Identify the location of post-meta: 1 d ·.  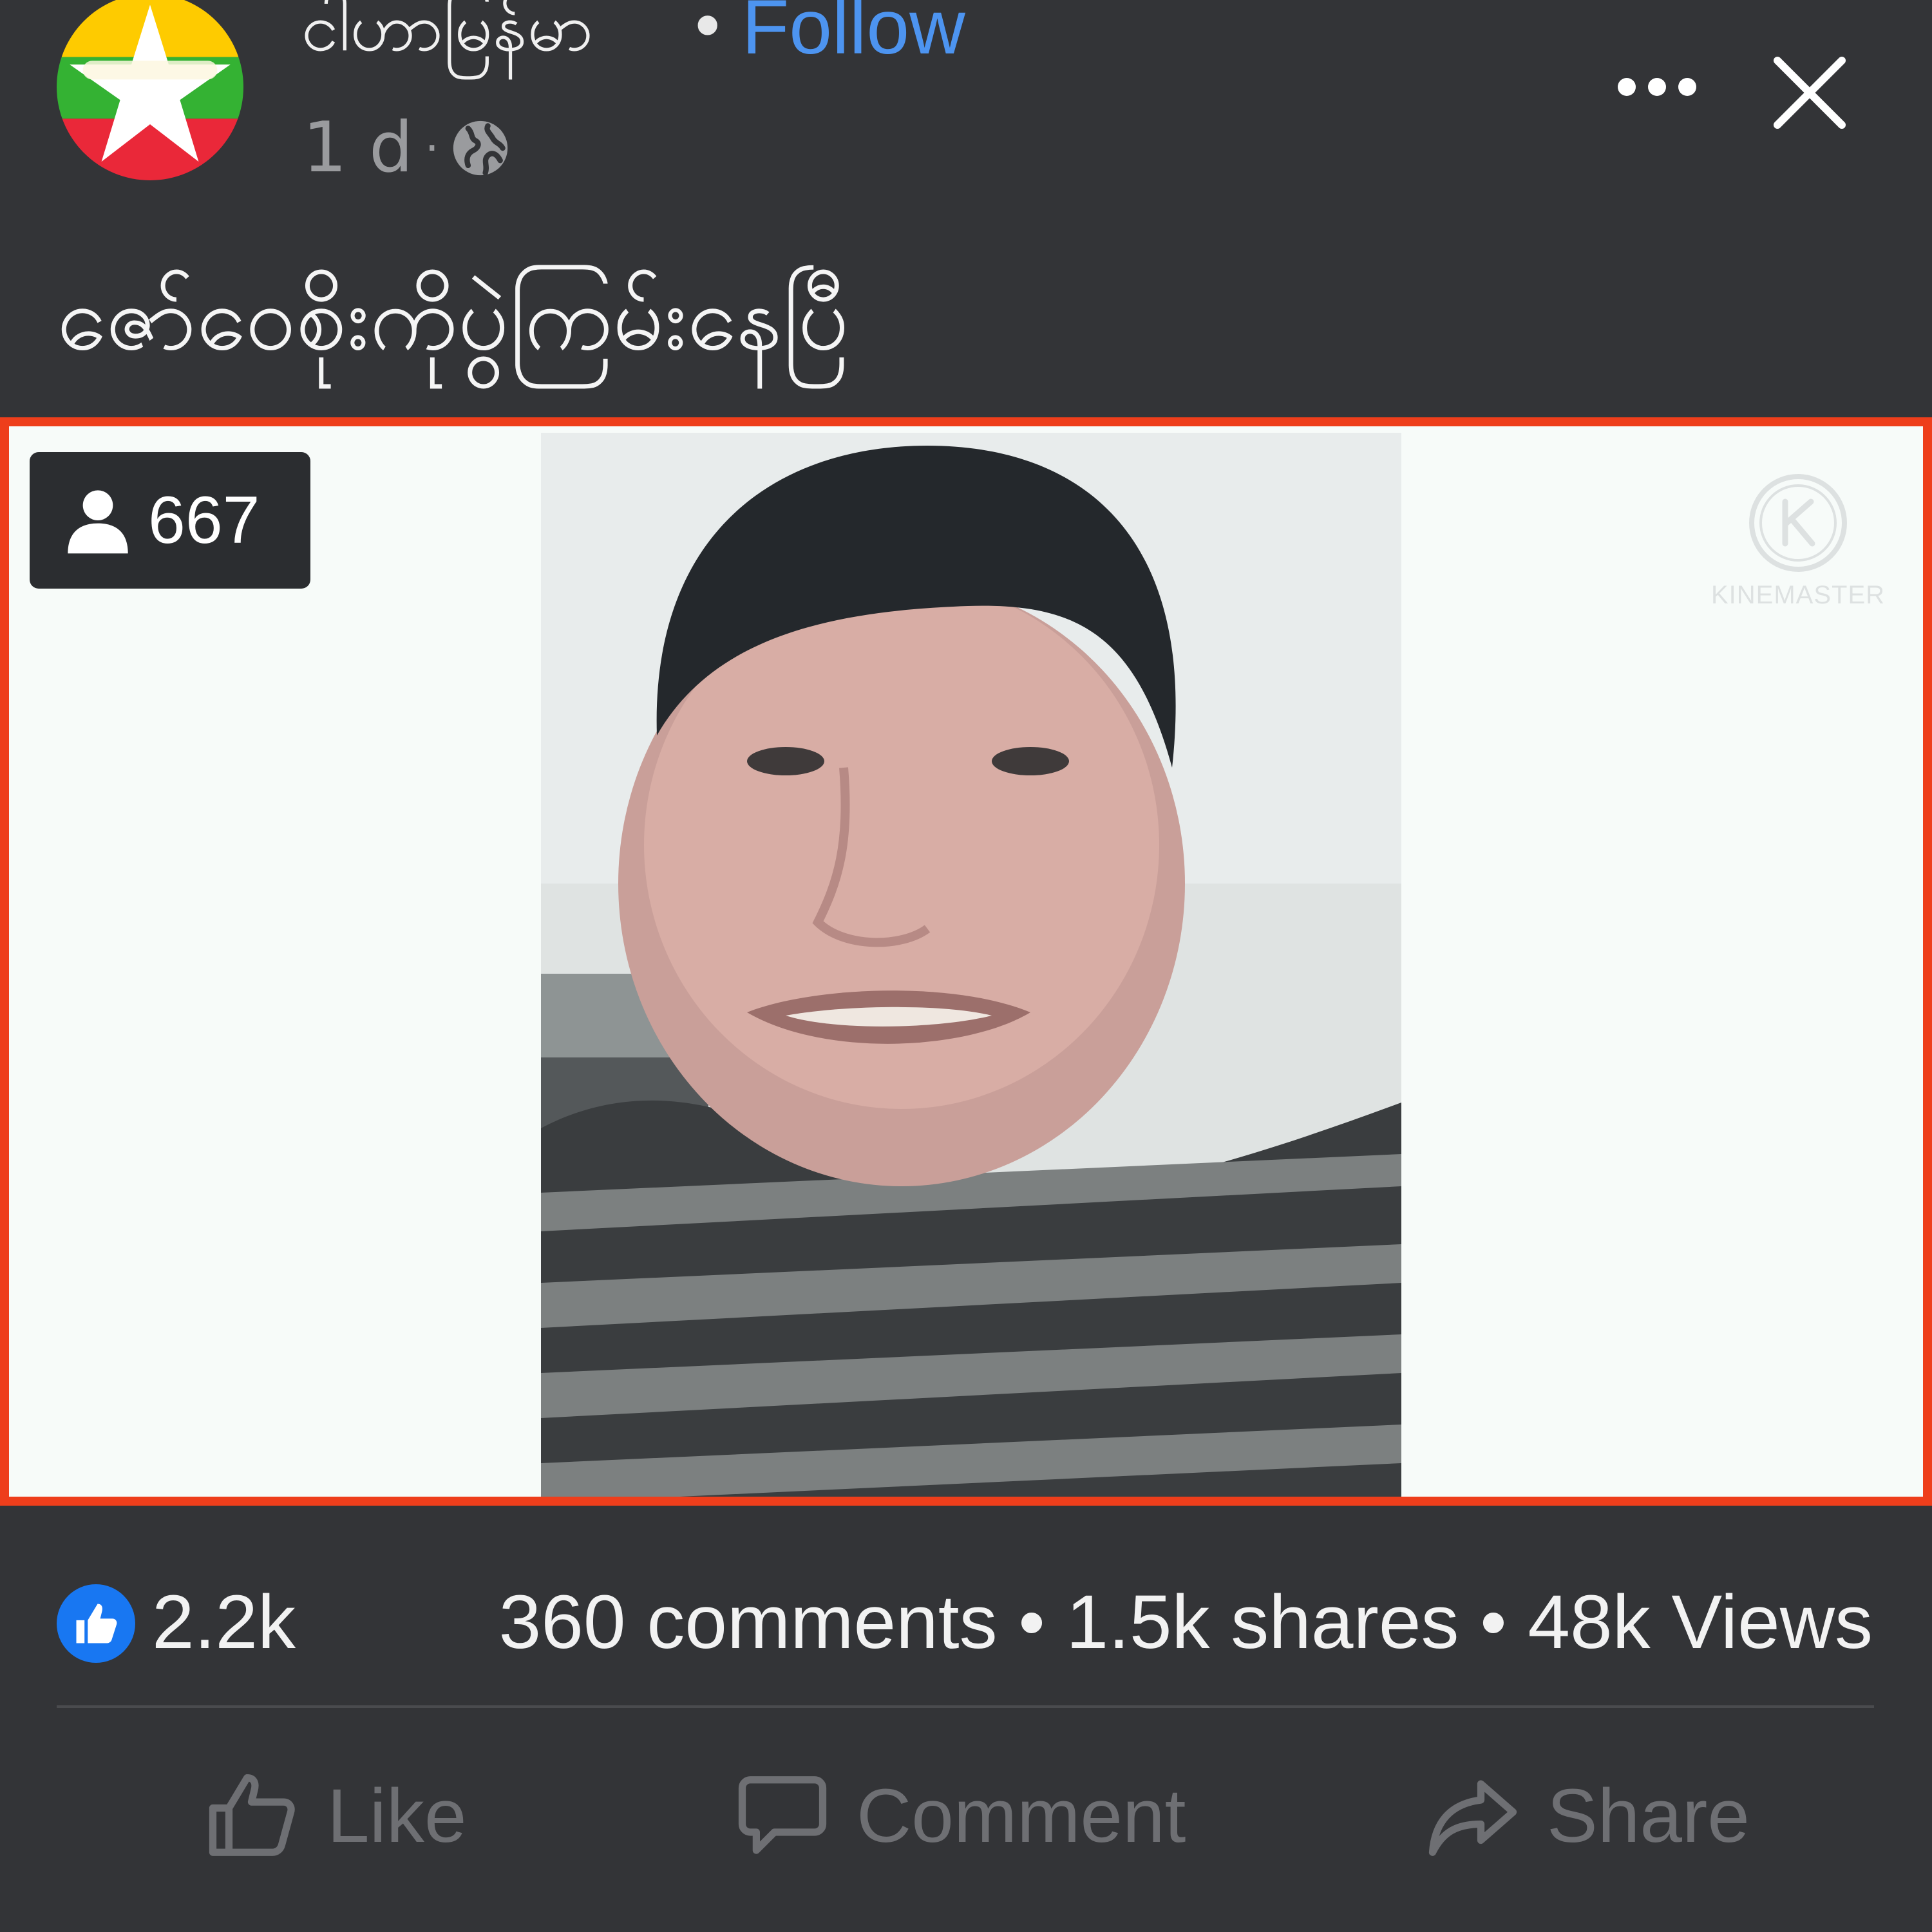
(406, 148).